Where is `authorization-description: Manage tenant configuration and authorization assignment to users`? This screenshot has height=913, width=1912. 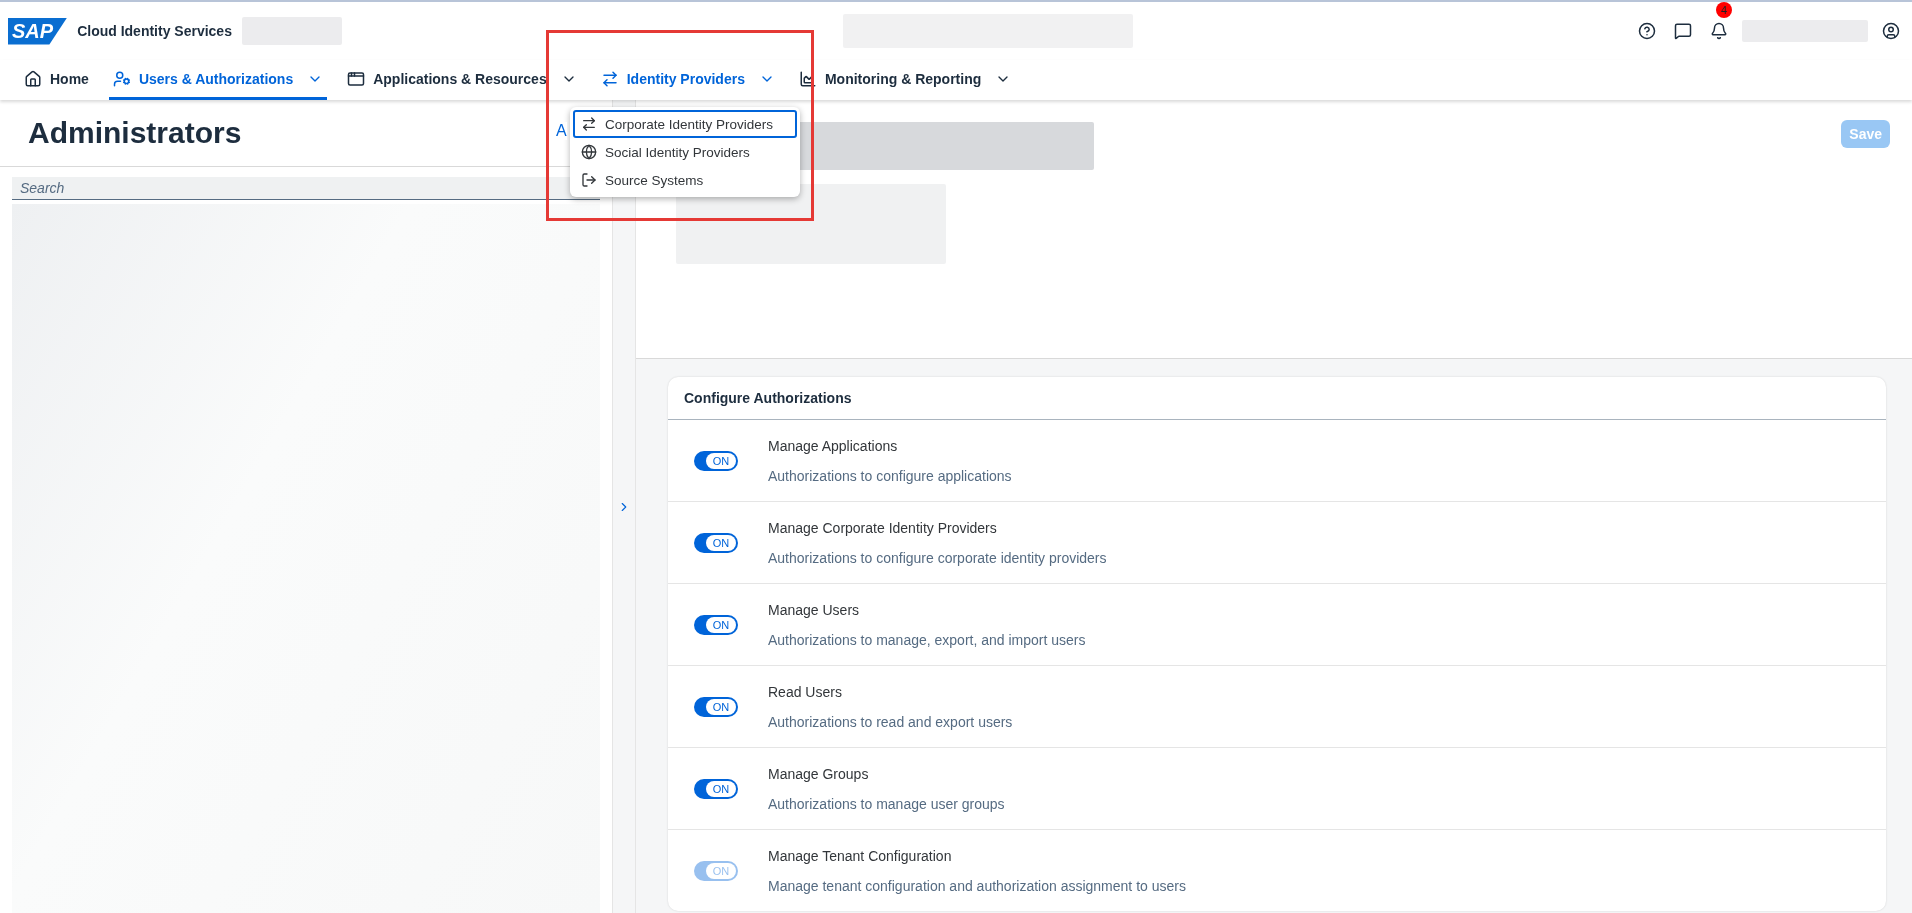
authorization-description: Manage tenant configuration and authorization assignment to users is located at coordinates (977, 885).